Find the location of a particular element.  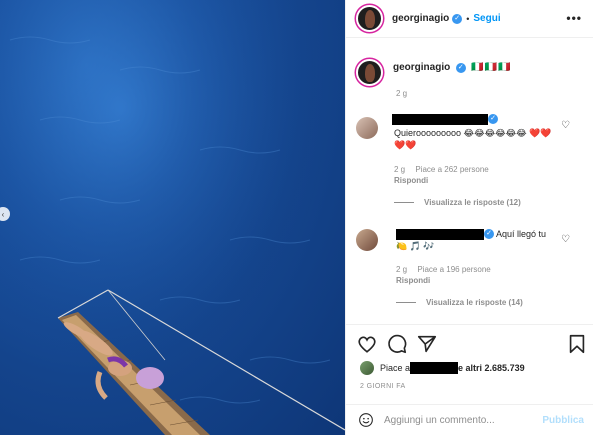

likes-prefix: Piace a is located at coordinates (395, 368).